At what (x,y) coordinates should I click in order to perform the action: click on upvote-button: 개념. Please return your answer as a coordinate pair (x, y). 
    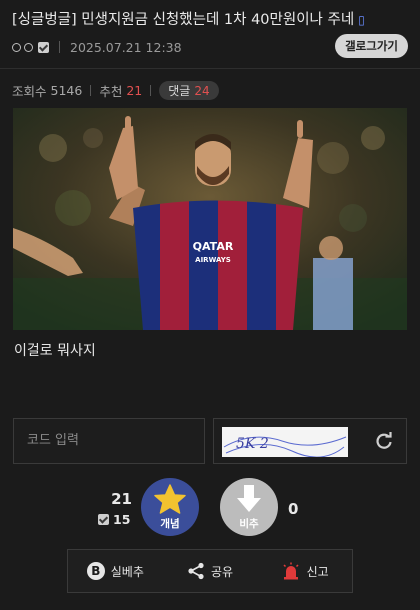
    Looking at the image, I should click on (170, 507).